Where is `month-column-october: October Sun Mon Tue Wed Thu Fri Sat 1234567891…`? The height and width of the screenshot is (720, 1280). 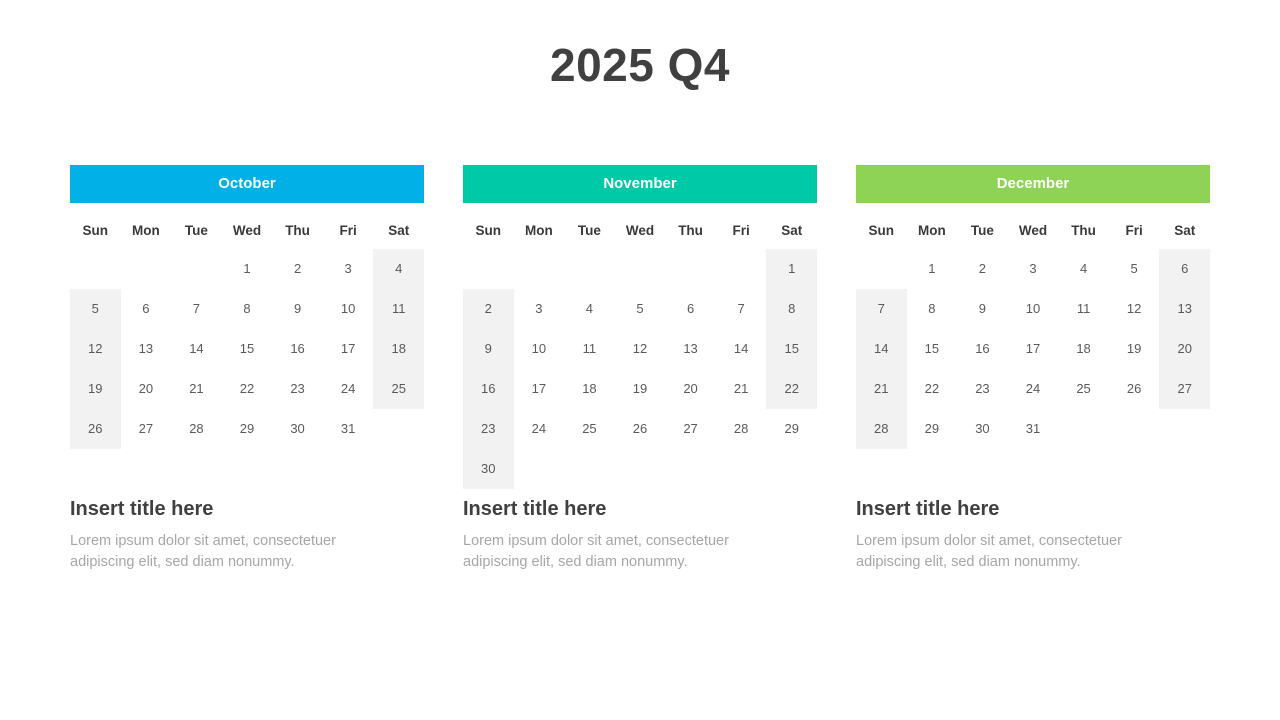
month-column-october: October Sun Mon Tue Wed Thu Fri Sat 1234567891… is located at coordinates (247, 327).